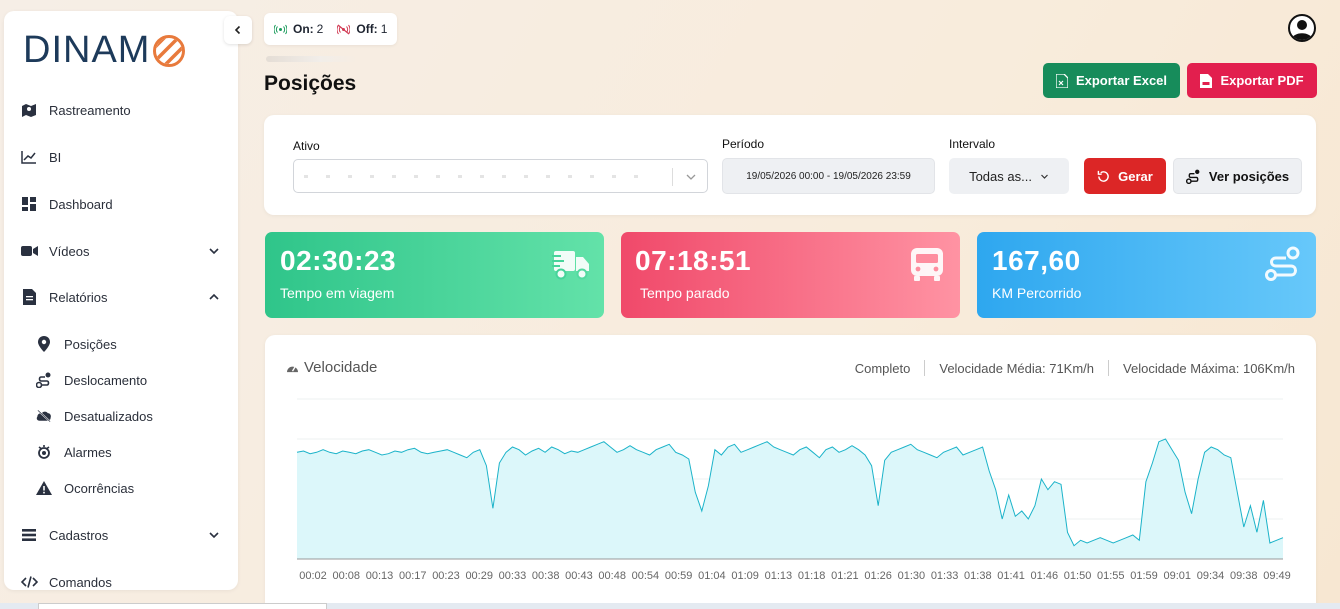  What do you see at coordinates (122, 297) in the screenshot?
I see `sidebar-item-relatorios: Relatórios` at bounding box center [122, 297].